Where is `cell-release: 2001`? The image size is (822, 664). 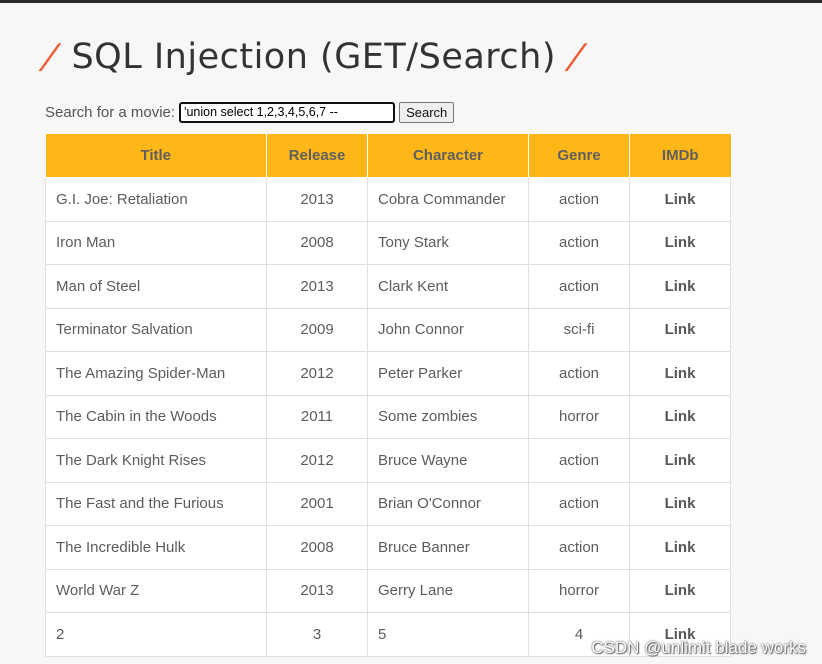
cell-release: 2001 is located at coordinates (317, 503).